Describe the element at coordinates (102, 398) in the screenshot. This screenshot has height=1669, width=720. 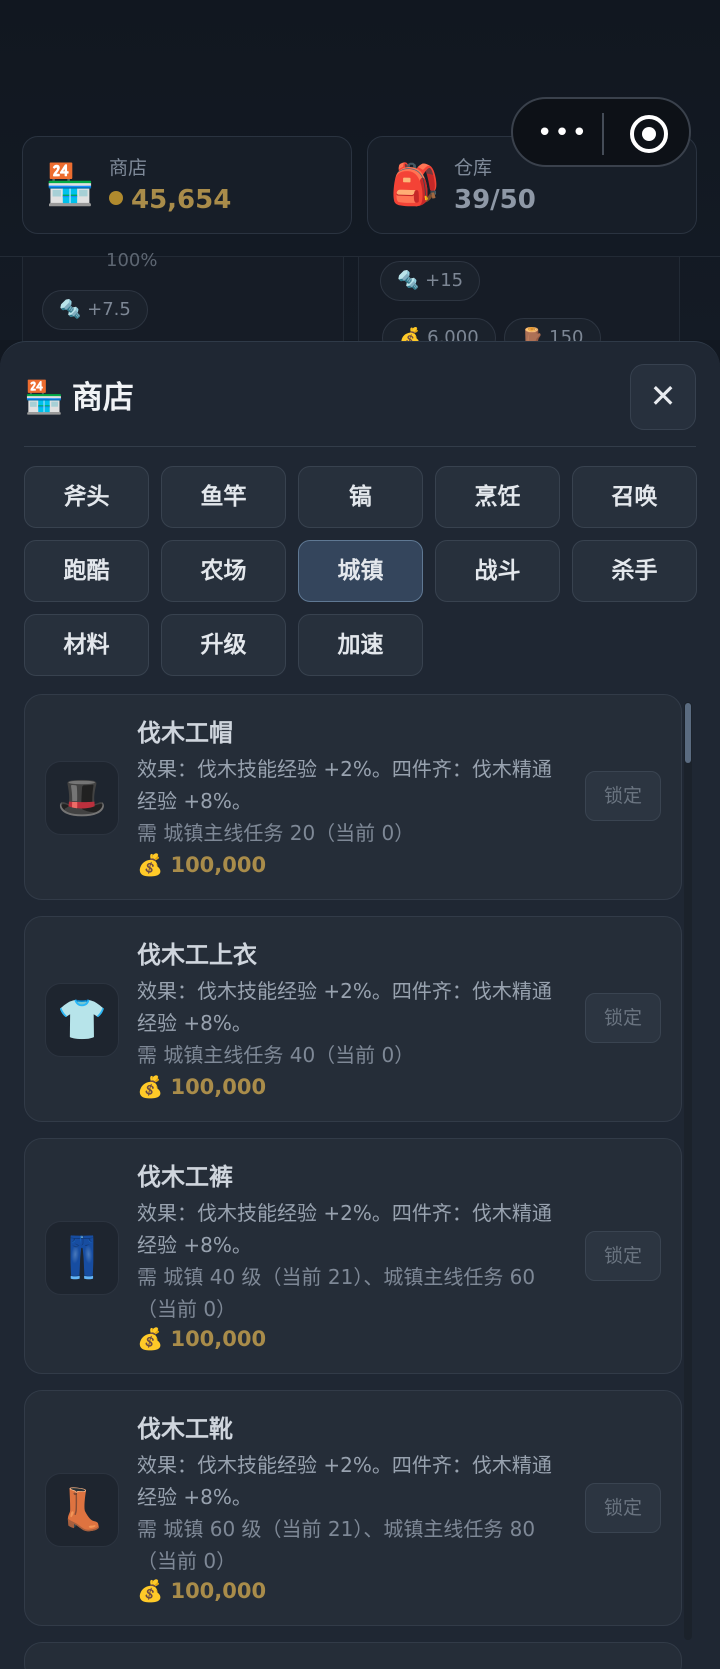
I see `modal-title-text: 商店` at that location.